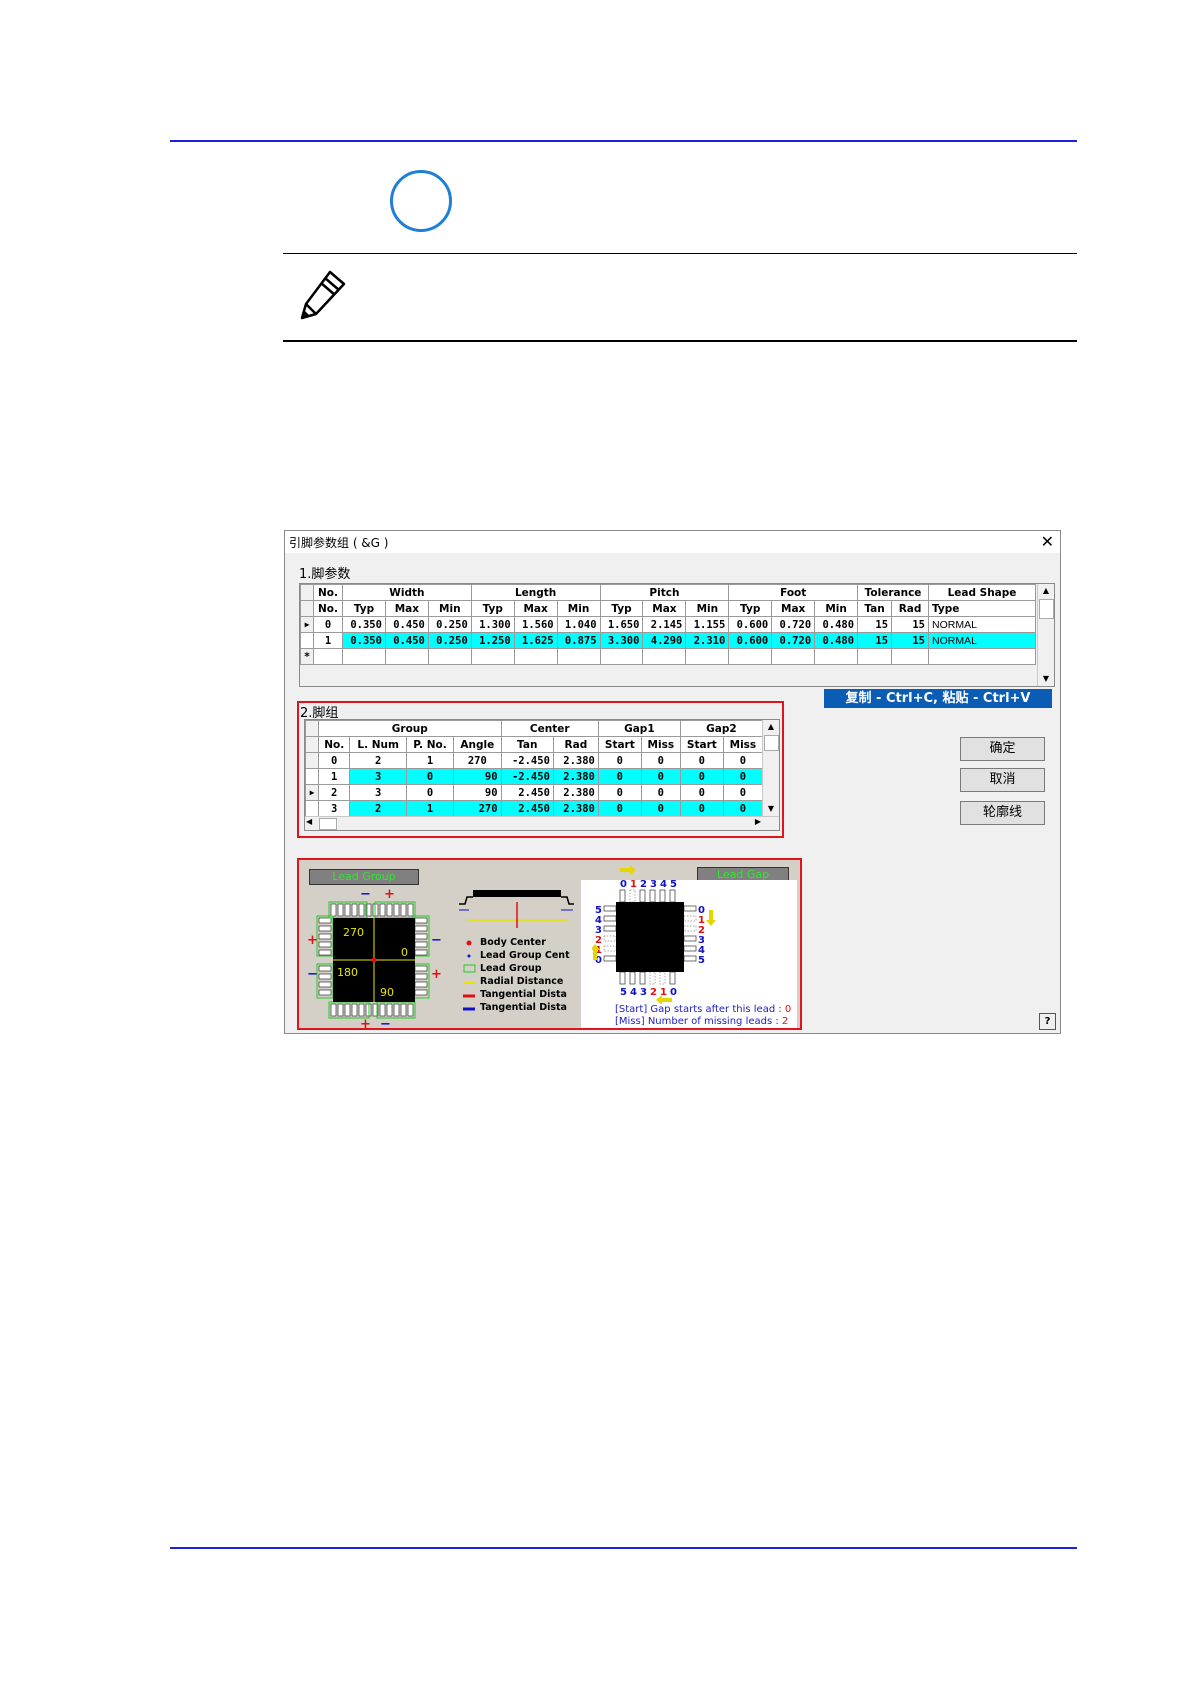 The width and height of the screenshot is (1191, 1685). What do you see at coordinates (680, 341) in the screenshot?
I see `note-bottom-rule` at bounding box center [680, 341].